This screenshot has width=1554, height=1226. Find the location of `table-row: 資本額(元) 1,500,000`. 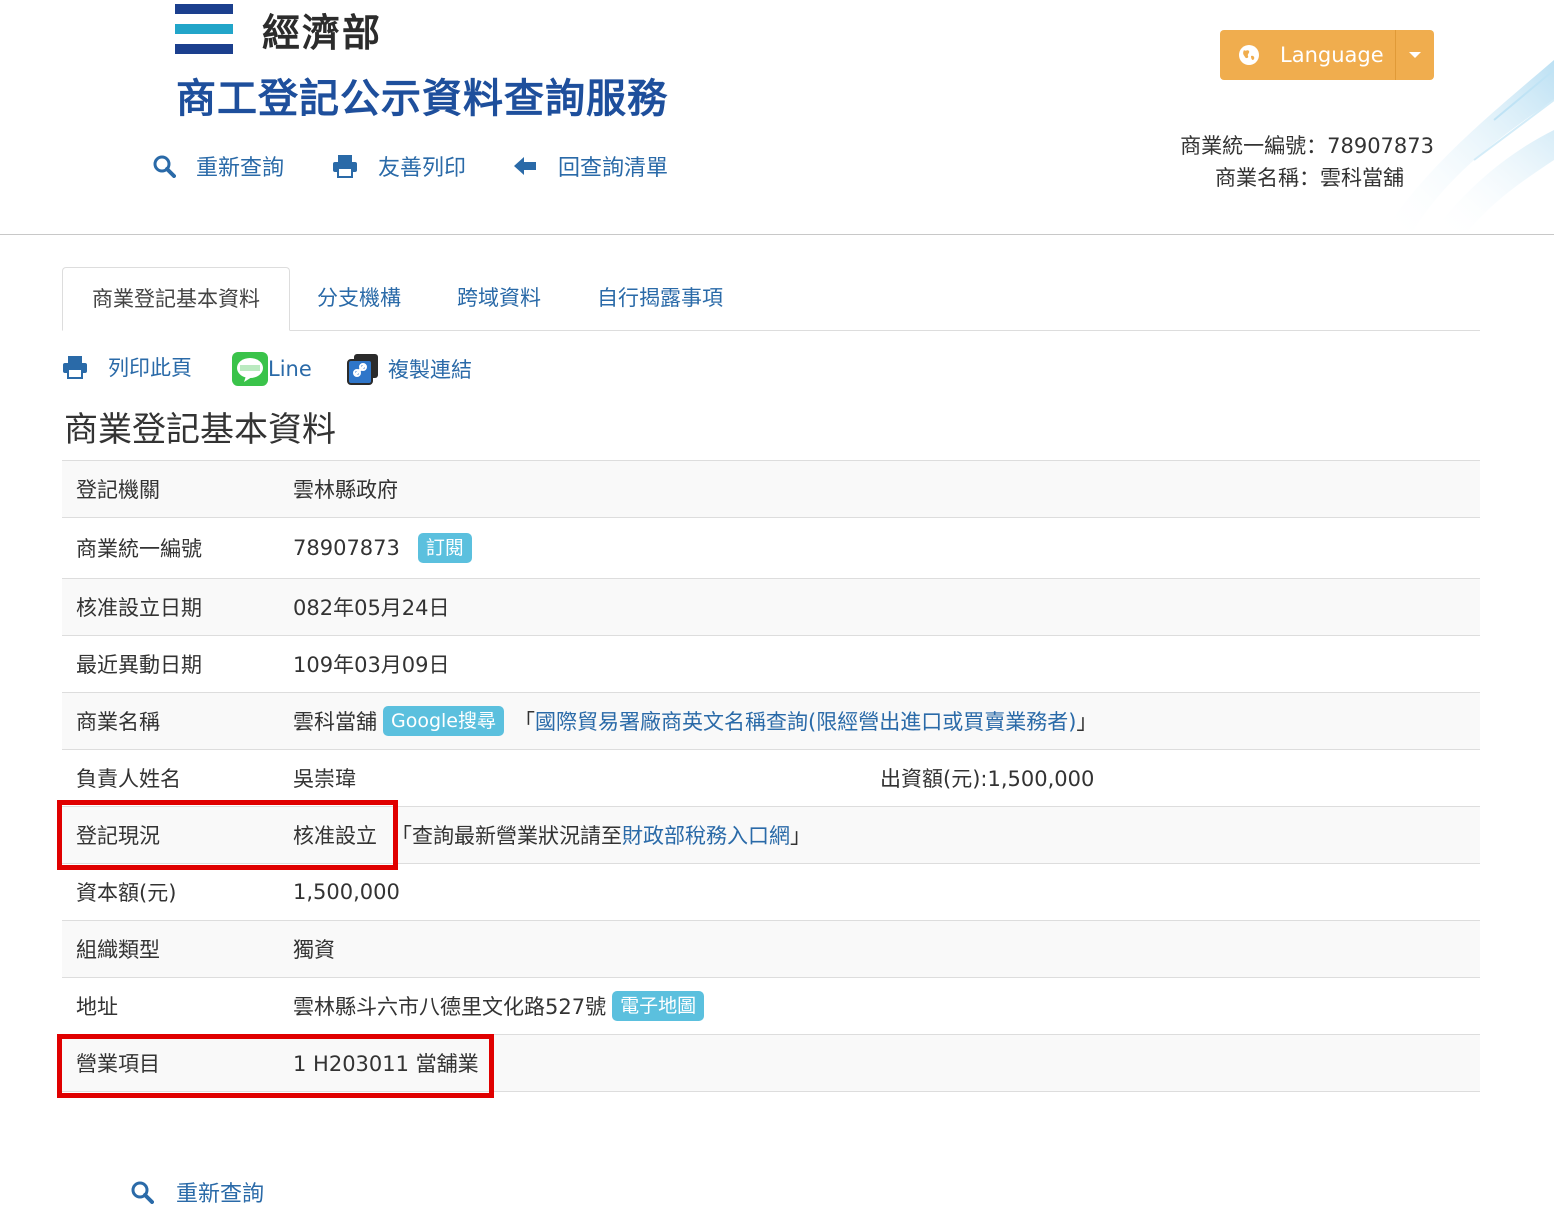

table-row: 資本額(元) 1,500,000 is located at coordinates (771, 892).